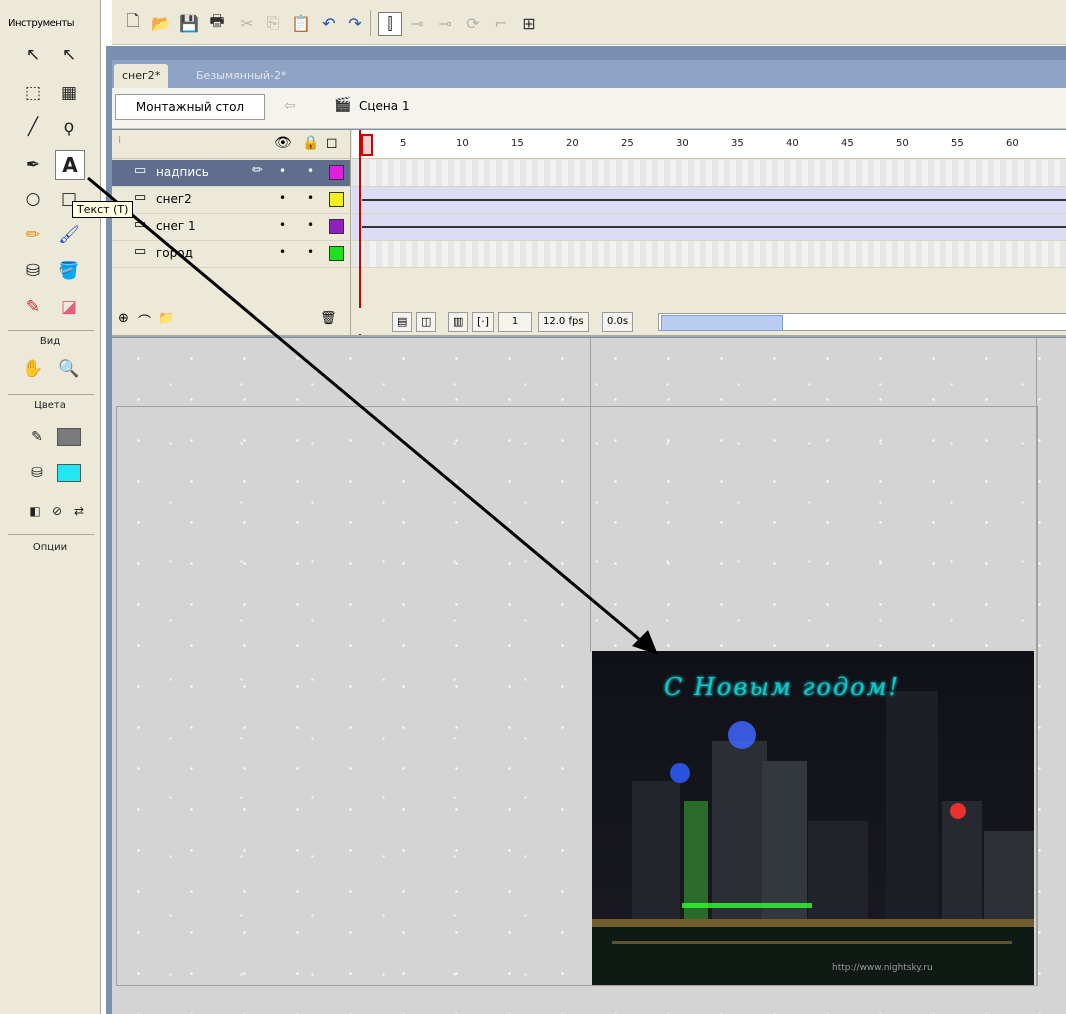 The width and height of the screenshot is (1066, 1014). I want to click on hand-tool-icon: ✋, so click(33, 369).